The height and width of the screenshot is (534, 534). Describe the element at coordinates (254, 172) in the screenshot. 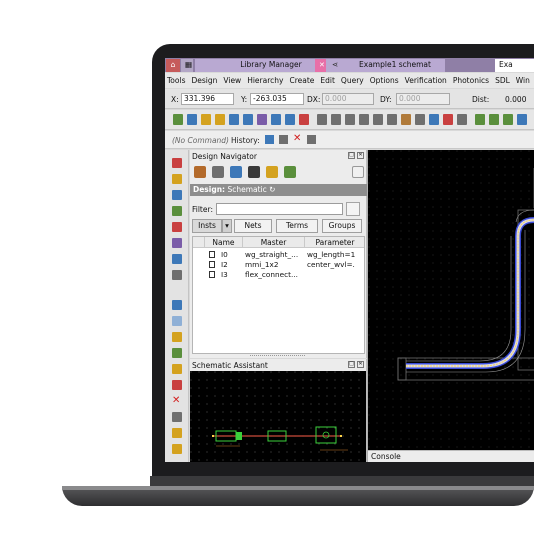

I see `pin-tool-icon` at that location.